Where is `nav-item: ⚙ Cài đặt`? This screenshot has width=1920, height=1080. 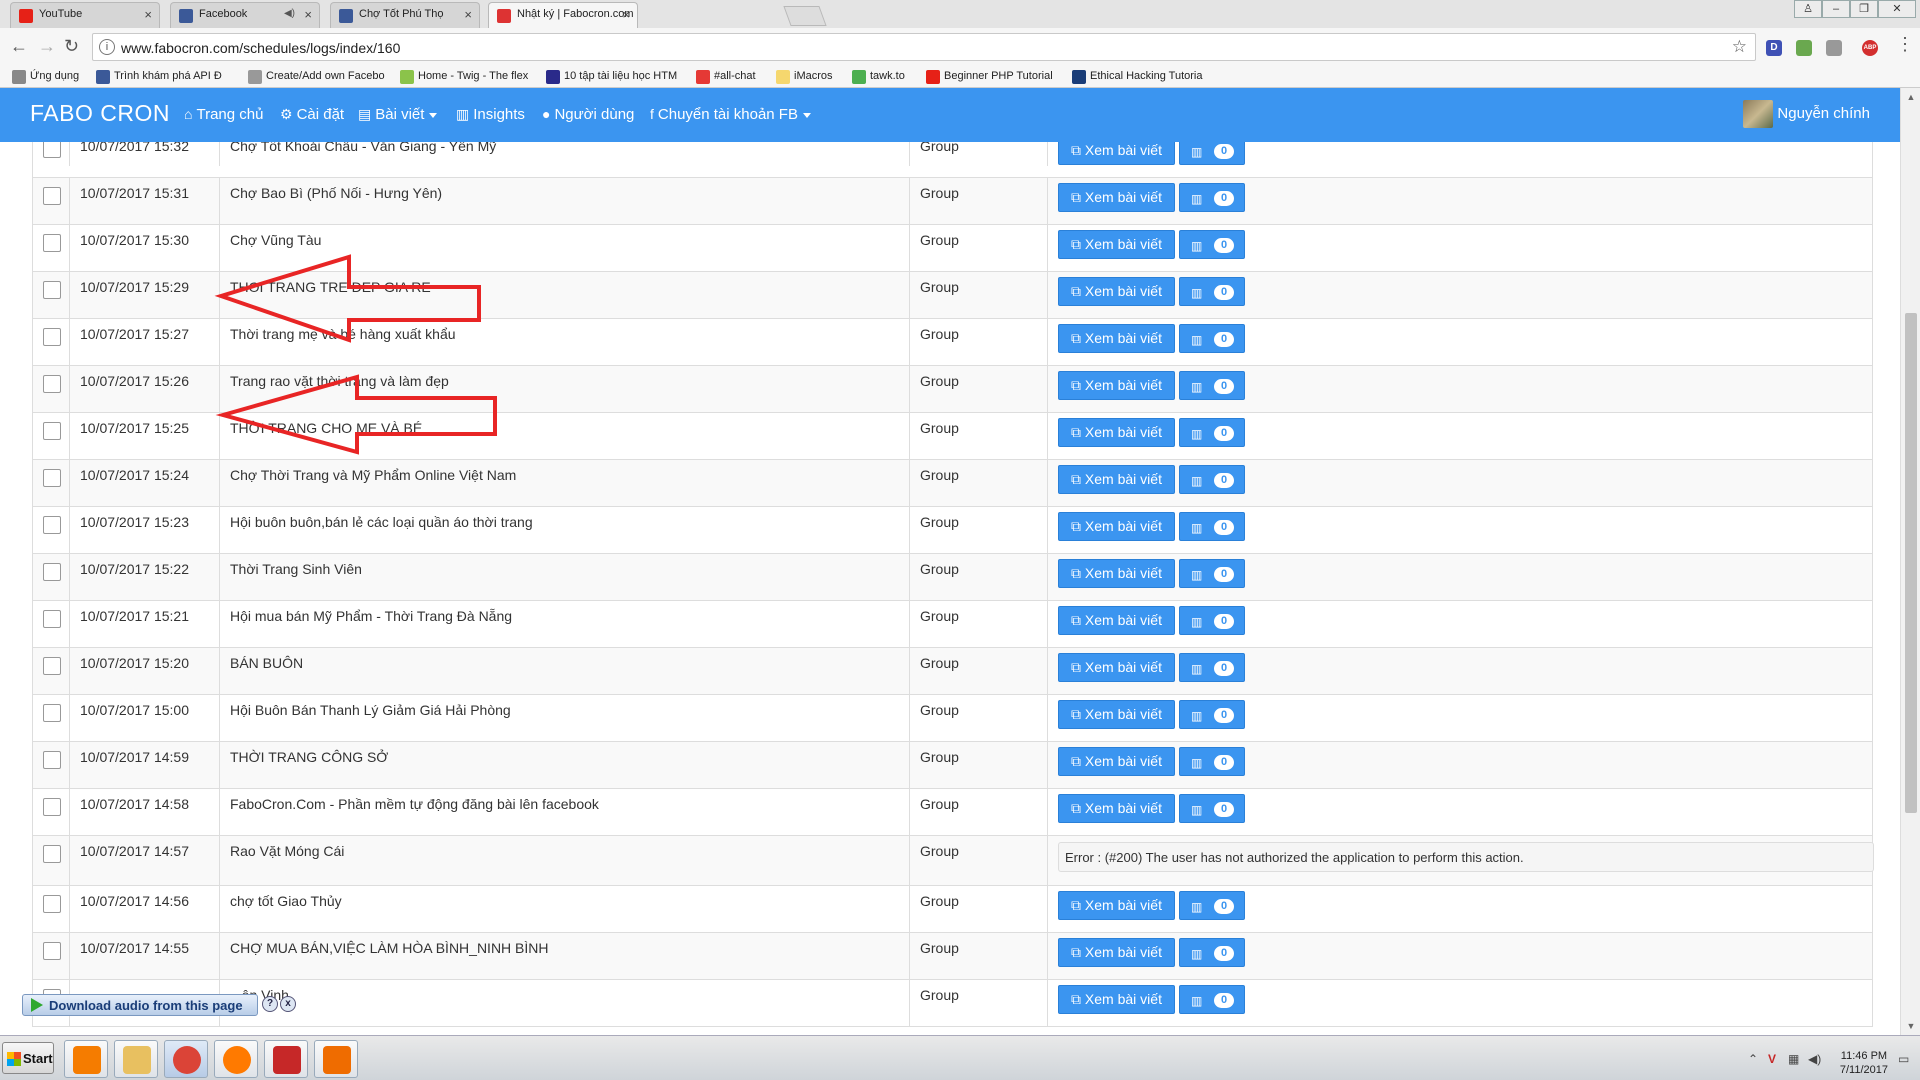 nav-item: ⚙ Cài đặt is located at coordinates (312, 114).